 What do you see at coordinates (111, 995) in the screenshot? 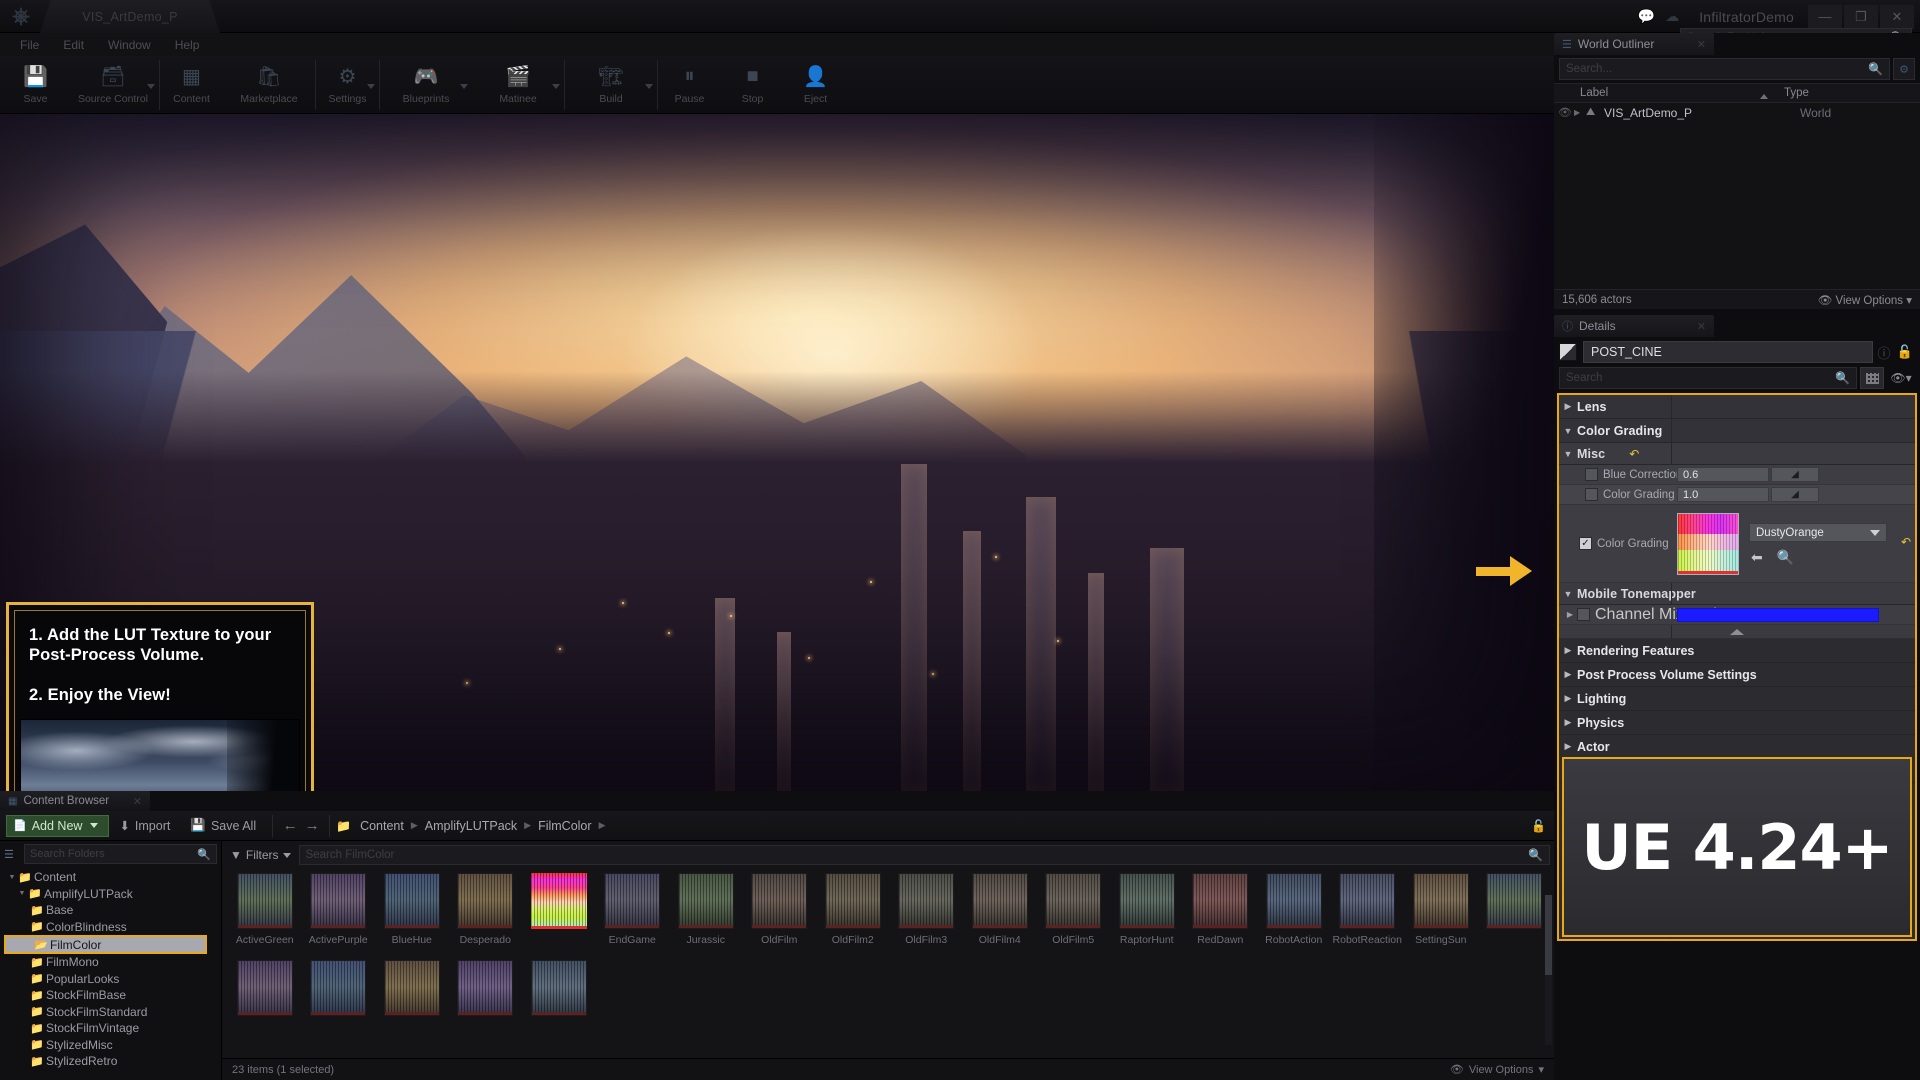
I see `folder-item-stockfilmbase: 📁 StockFilmBase` at bounding box center [111, 995].